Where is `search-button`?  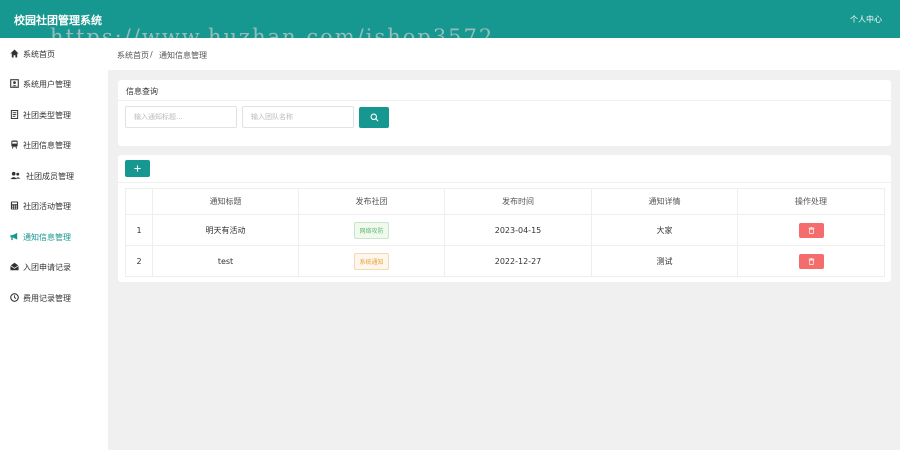 search-button is located at coordinates (374, 117).